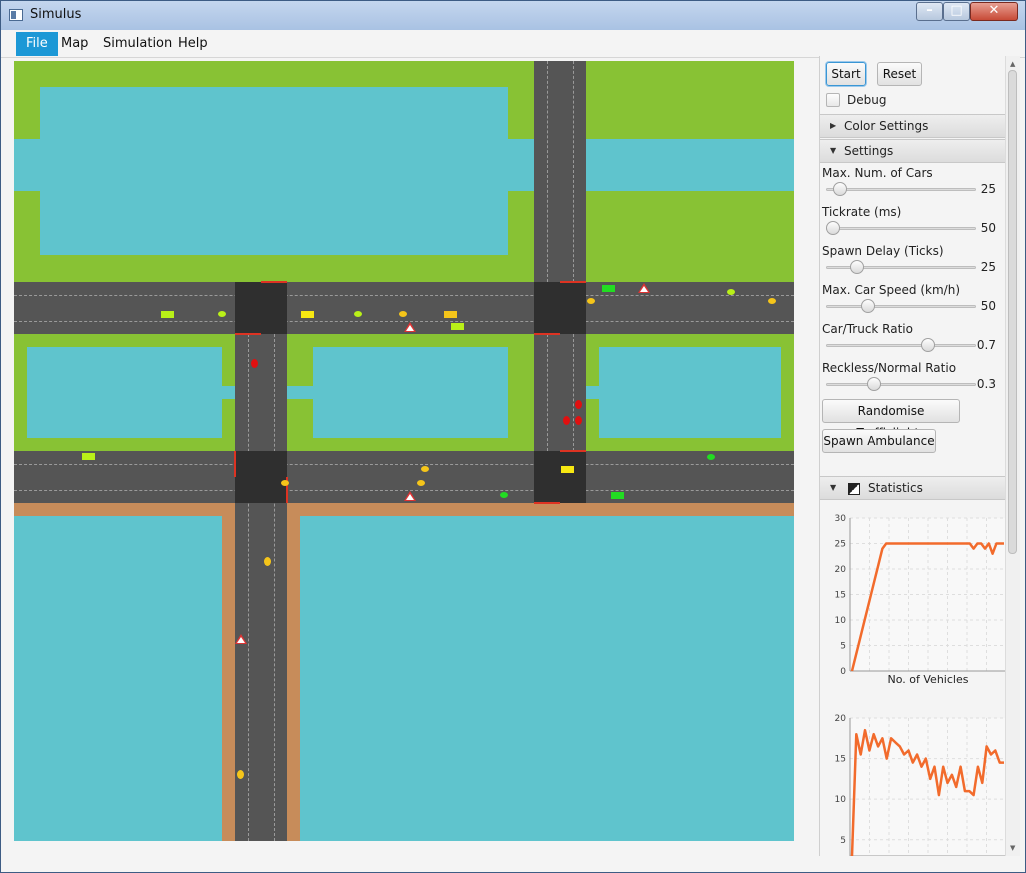 This screenshot has width=1026, height=873. What do you see at coordinates (261, 561) in the screenshot?
I see `road-vertical-left` at bounding box center [261, 561].